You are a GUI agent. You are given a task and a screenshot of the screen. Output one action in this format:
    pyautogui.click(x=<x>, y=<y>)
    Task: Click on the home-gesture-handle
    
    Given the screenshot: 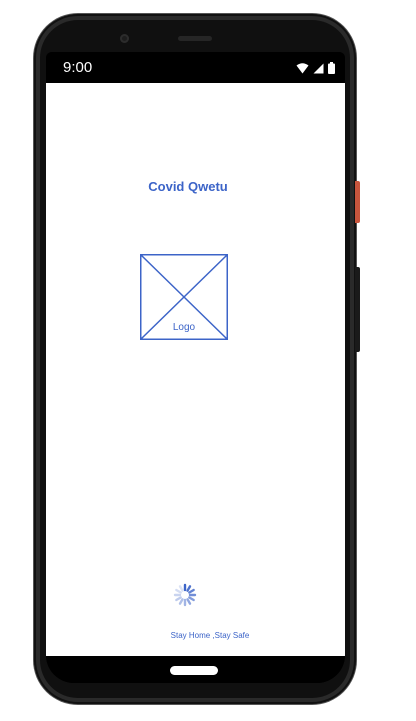 What is the action you would take?
    pyautogui.click(x=194, y=670)
    